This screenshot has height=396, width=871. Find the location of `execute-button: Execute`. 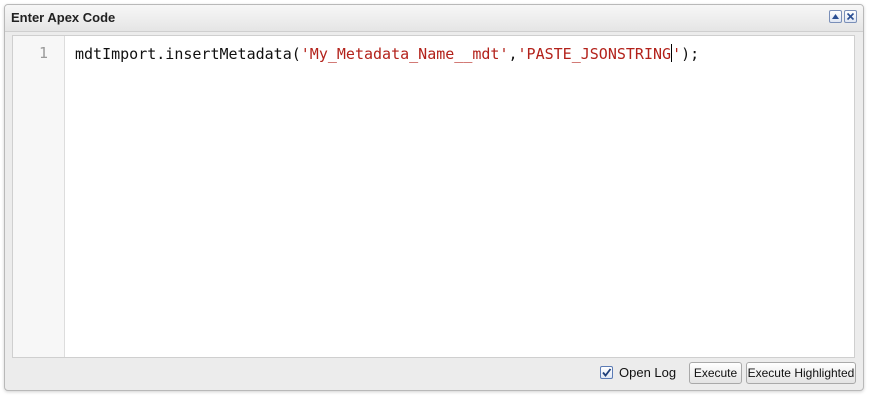

execute-button: Execute is located at coordinates (715, 373).